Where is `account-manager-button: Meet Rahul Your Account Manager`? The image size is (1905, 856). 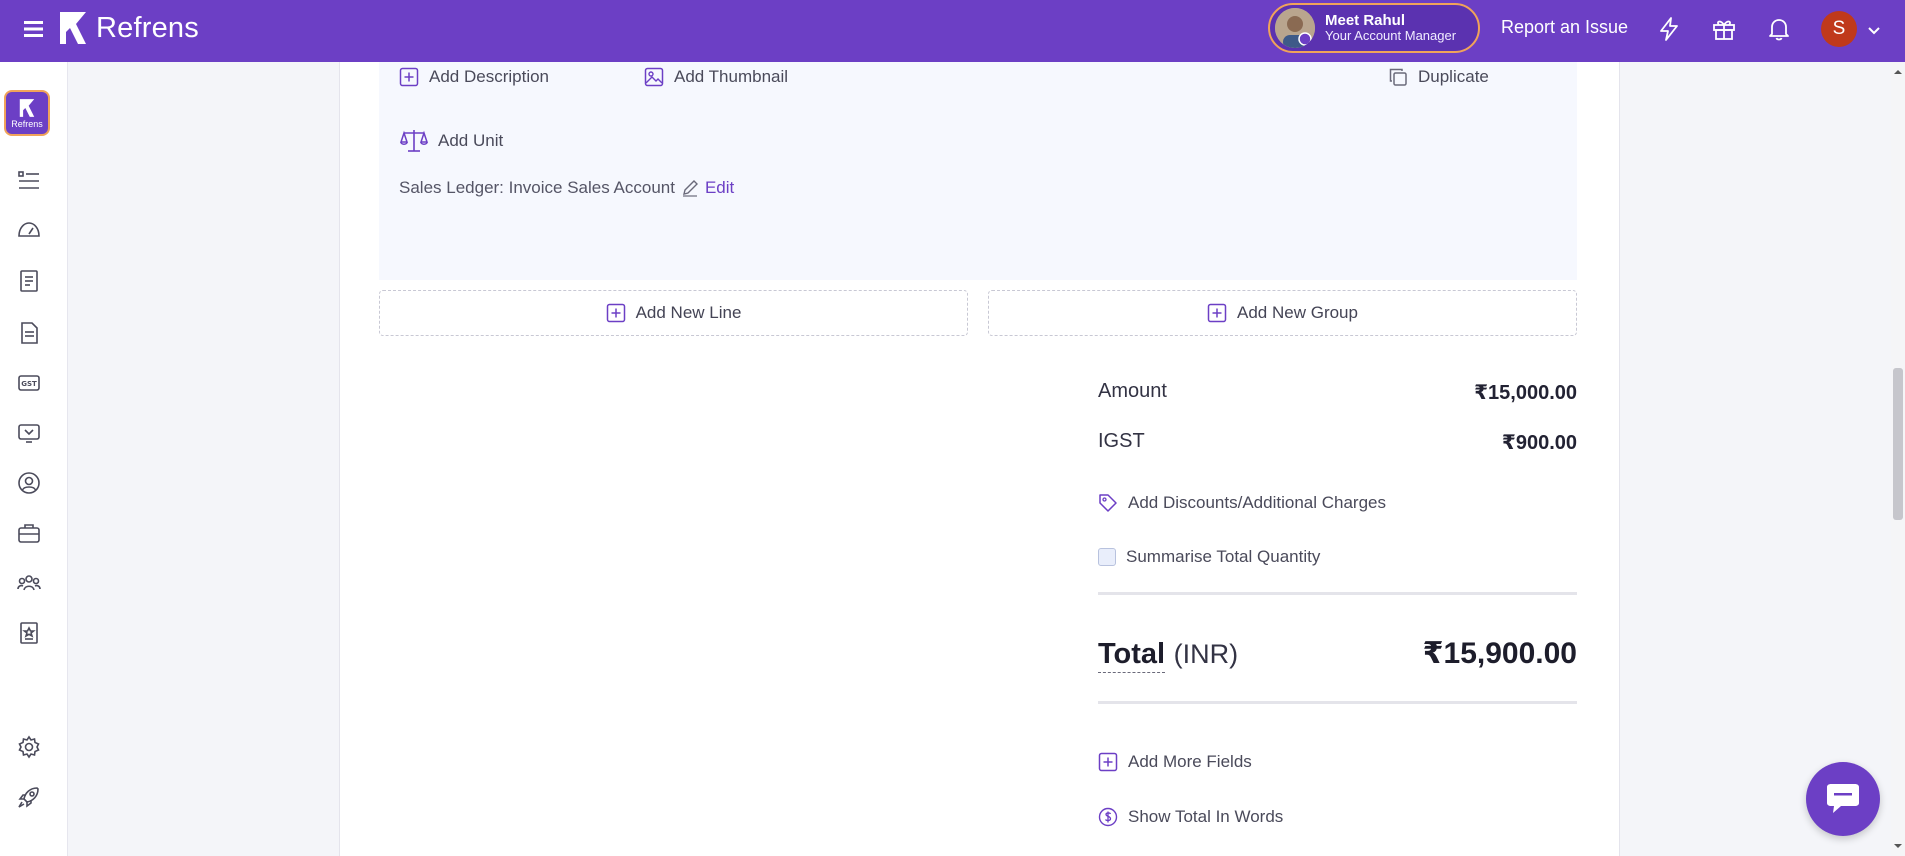
account-manager-button: Meet Rahul Your Account Manager is located at coordinates (1374, 28).